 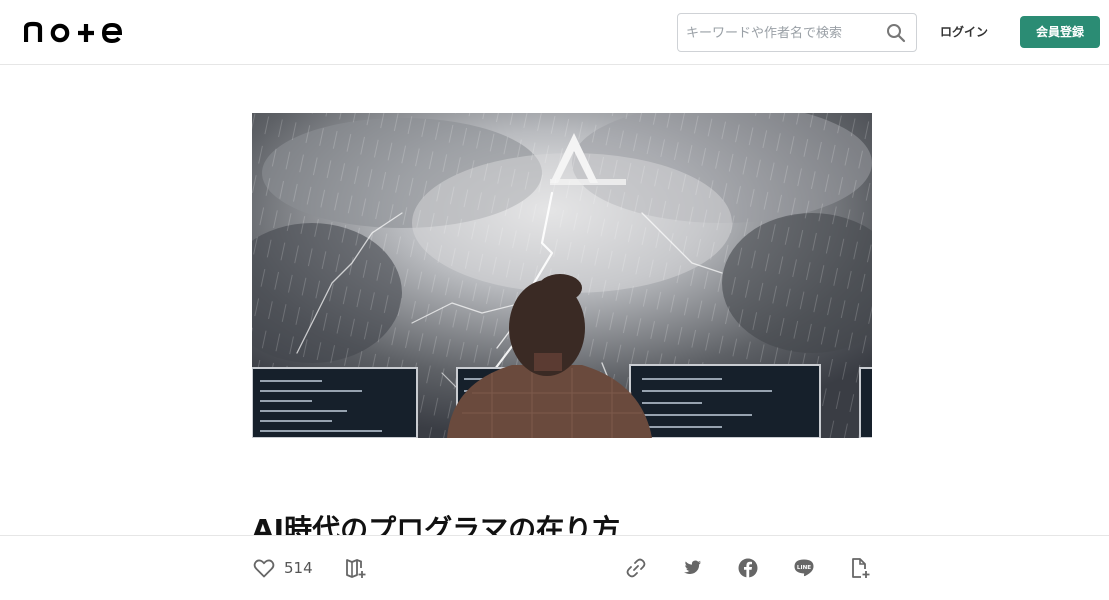 I want to click on article-action-bar: 514 LINE, so click(x=554, y=567).